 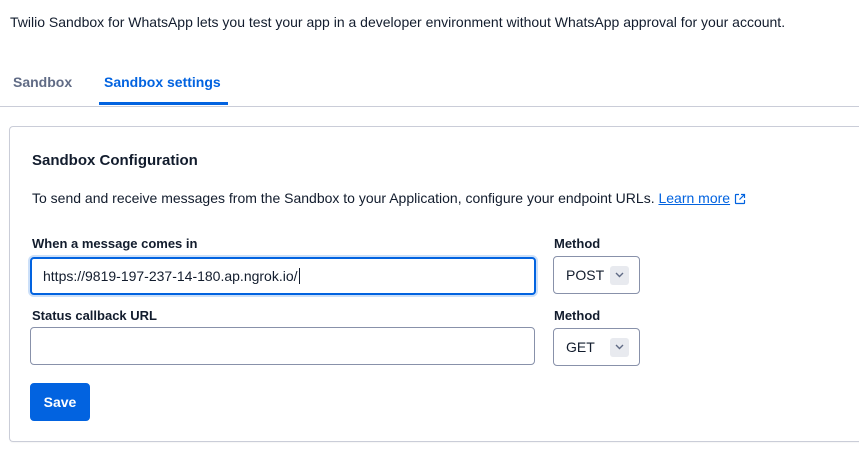 I want to click on status-callback-label: Status callback URL, so click(x=94, y=315).